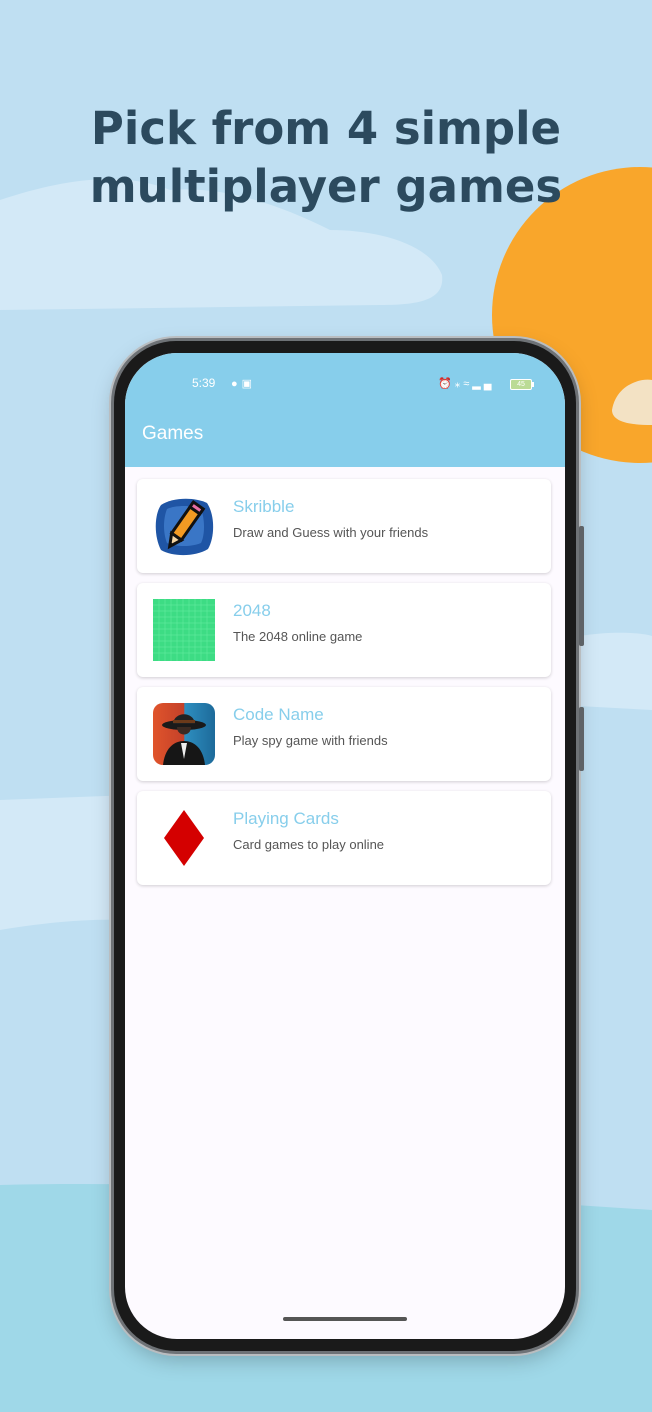  I want to click on game-title: Code Name, so click(278, 714).